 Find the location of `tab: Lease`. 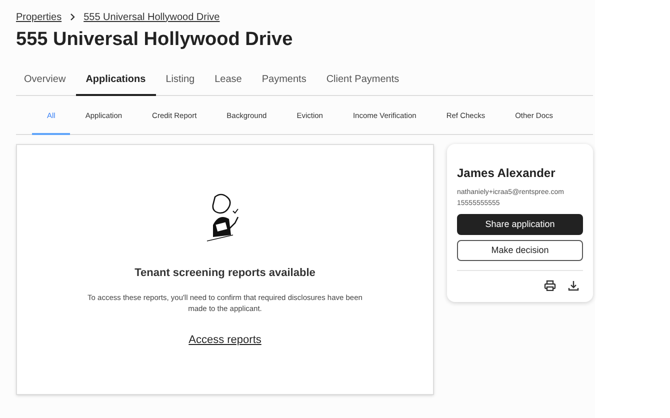

tab: Lease is located at coordinates (228, 84).